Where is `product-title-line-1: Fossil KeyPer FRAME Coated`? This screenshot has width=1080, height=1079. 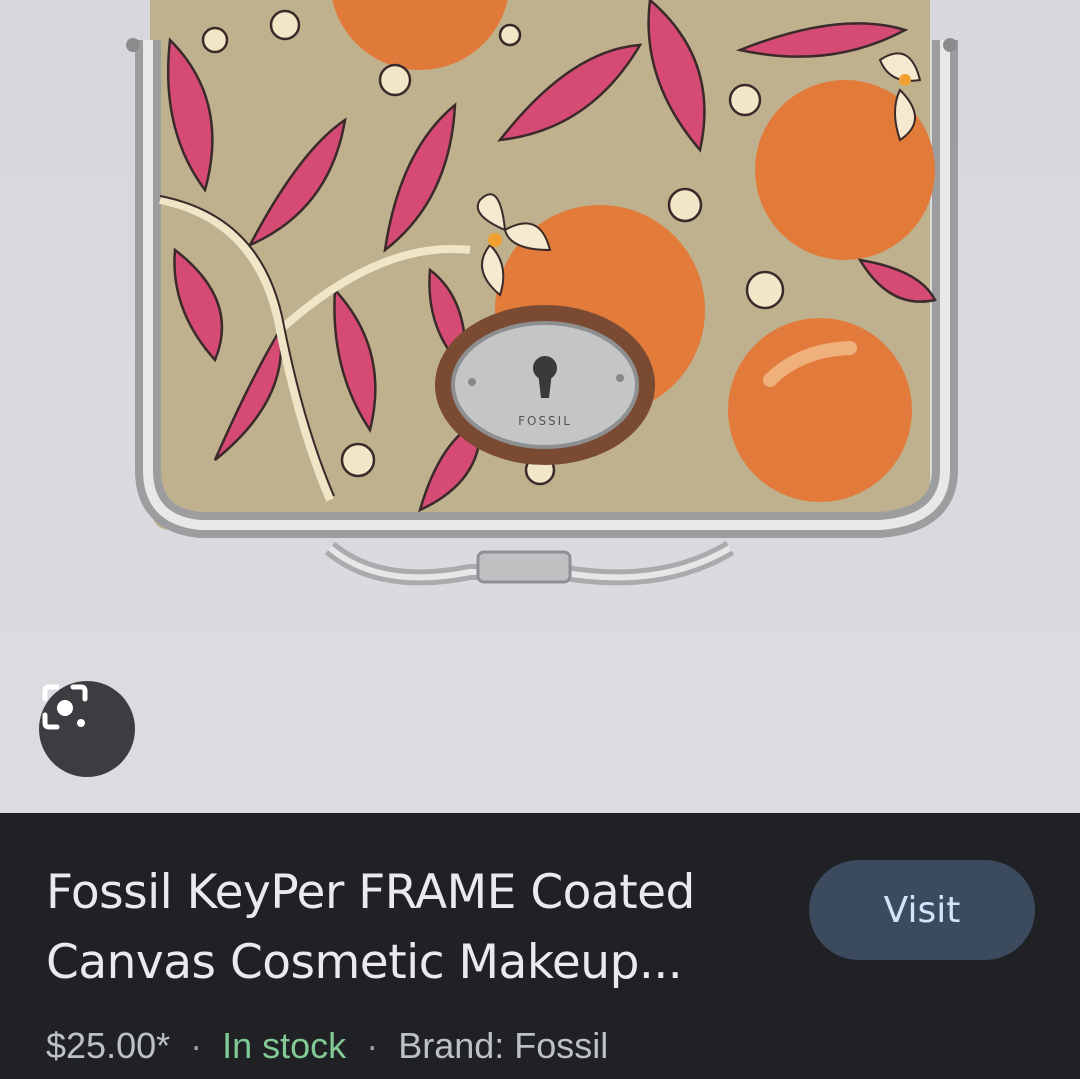 product-title-line-1: Fossil KeyPer FRAME Coated is located at coordinates (370, 892).